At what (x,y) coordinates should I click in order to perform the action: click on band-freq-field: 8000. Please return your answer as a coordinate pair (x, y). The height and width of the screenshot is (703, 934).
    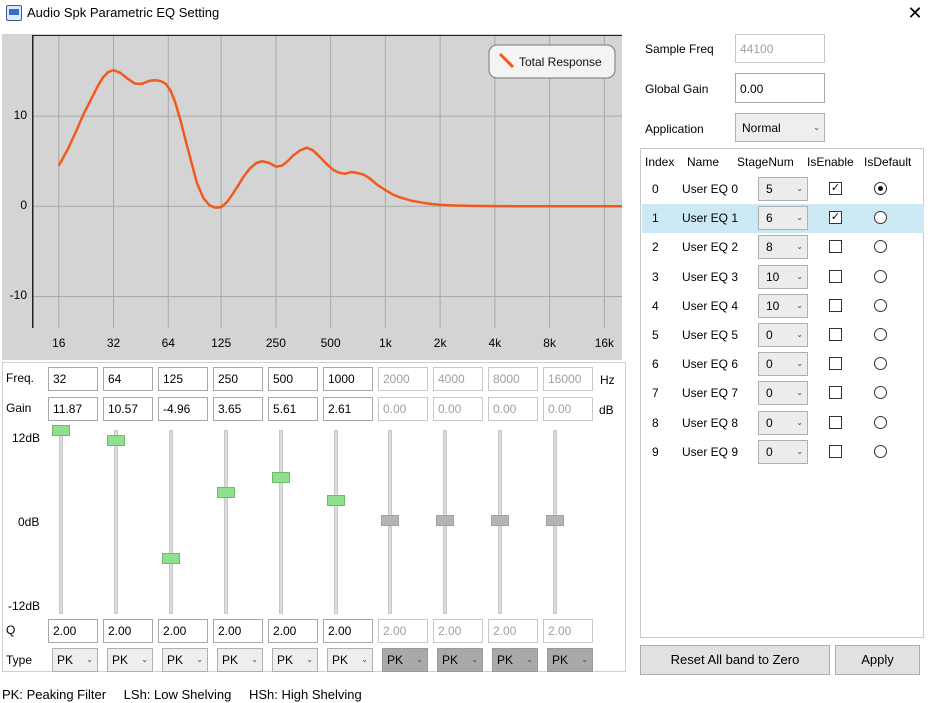
    Looking at the image, I should click on (513, 379).